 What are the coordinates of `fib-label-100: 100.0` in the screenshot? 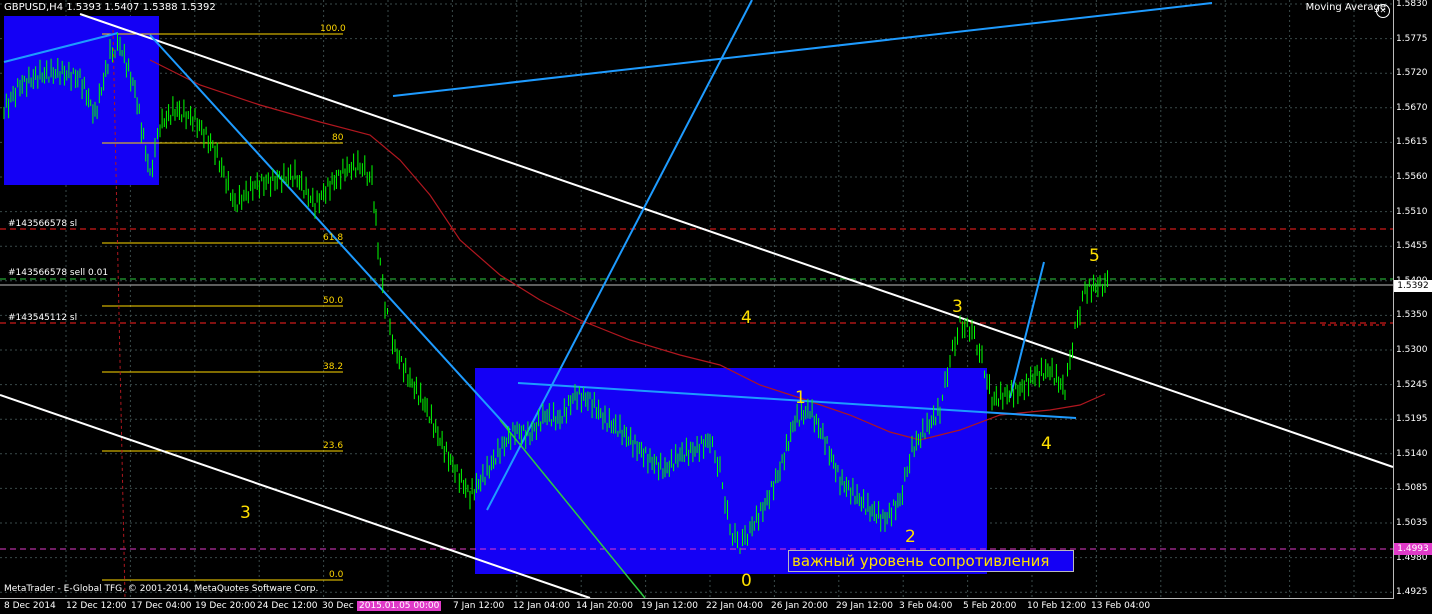 It's located at (333, 29).